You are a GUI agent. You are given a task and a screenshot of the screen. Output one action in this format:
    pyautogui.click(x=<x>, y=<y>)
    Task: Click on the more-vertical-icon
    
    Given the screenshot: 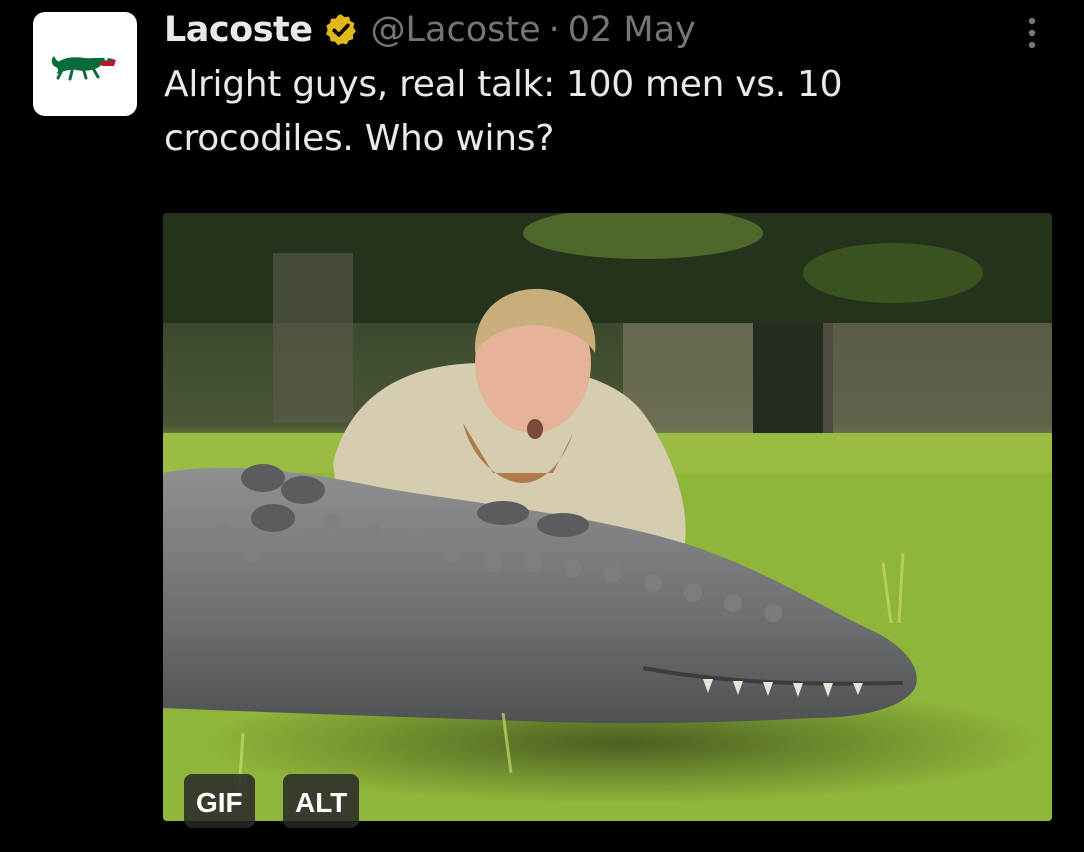 What is the action you would take?
    pyautogui.click(x=1032, y=33)
    